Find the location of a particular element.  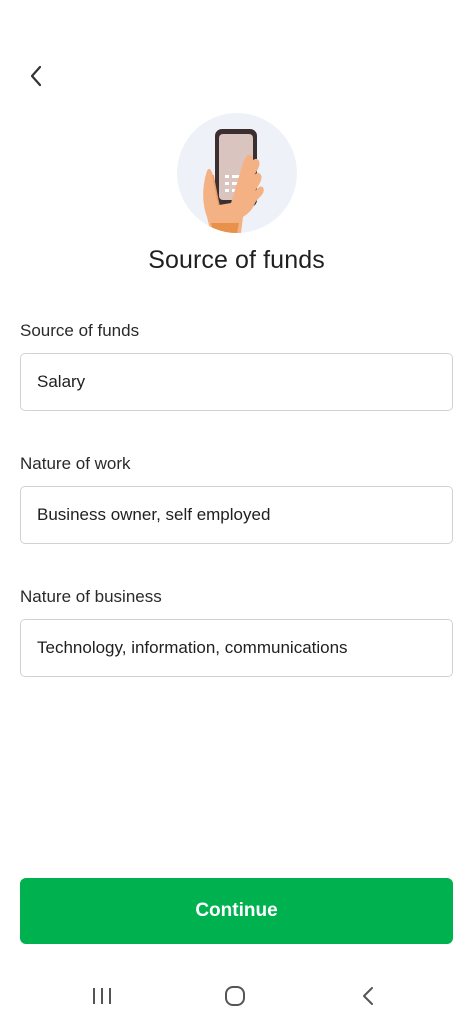

chevron-left-icon is located at coordinates (36, 76).